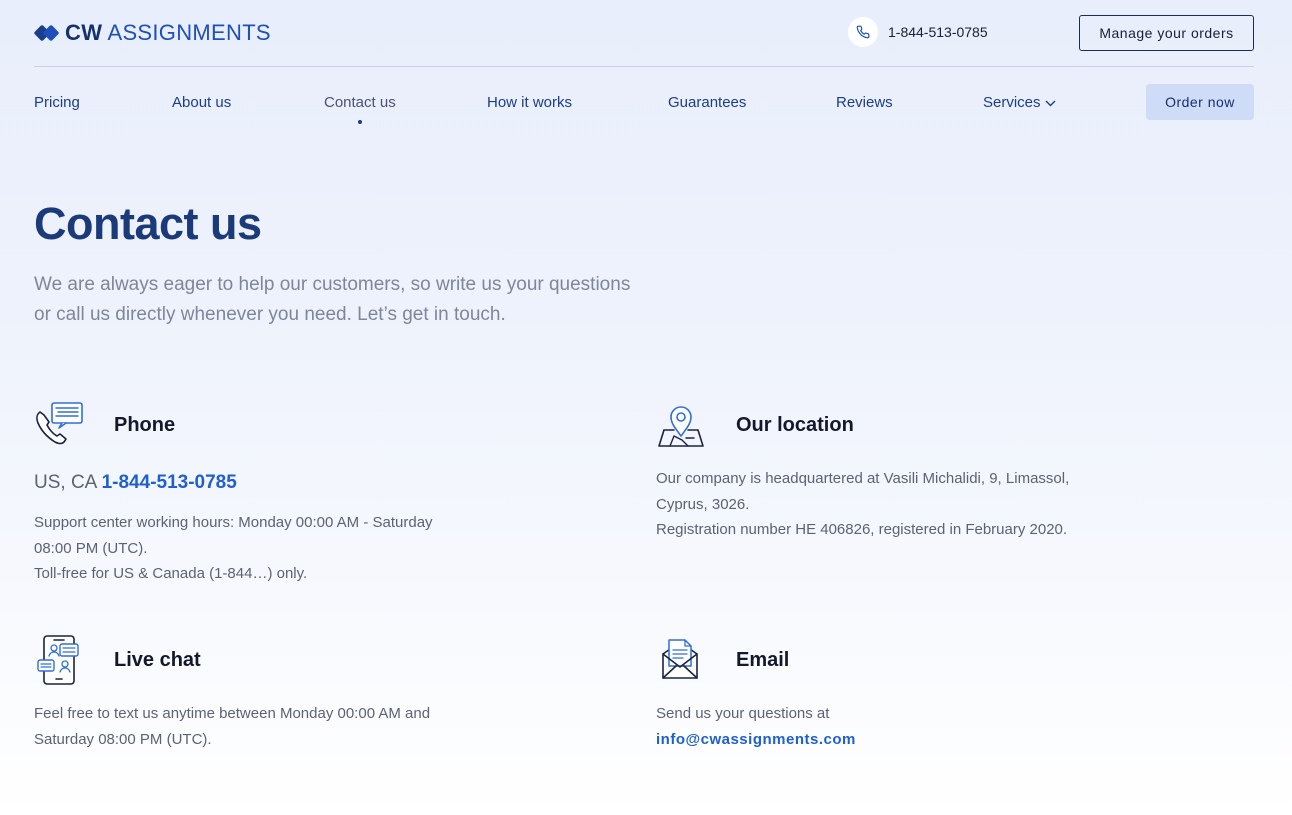 This screenshot has width=1292, height=815. Describe the element at coordinates (57, 102) in the screenshot. I see `nav-item-pricing: Pricing` at that location.